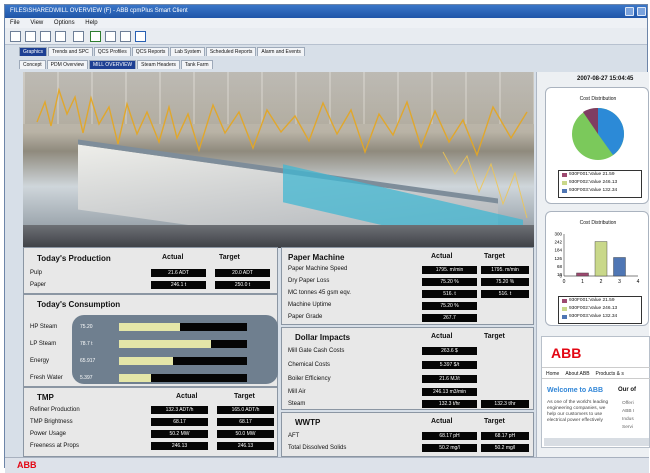 Image resolution: width=650 pixels, height=473 pixels. What do you see at coordinates (38, 285) in the screenshot?
I see `production-paper-label: Paper` at bounding box center [38, 285].